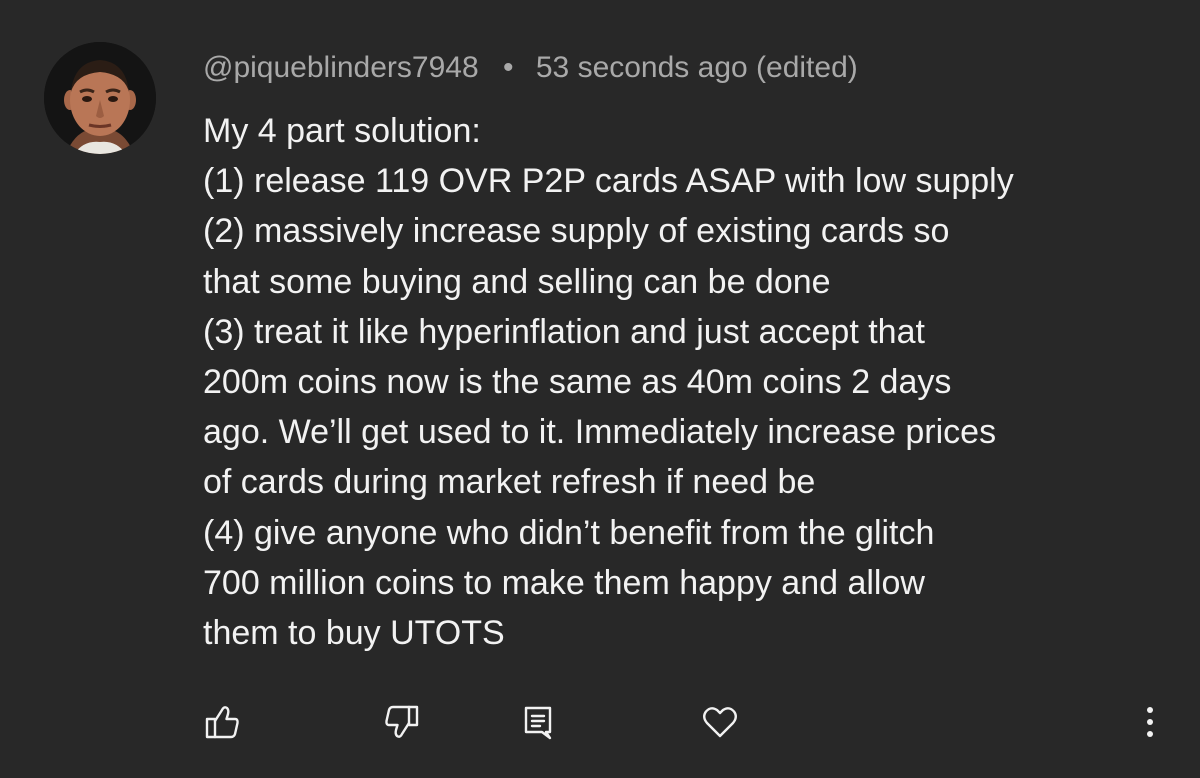 The image size is (1200, 778). I want to click on more-options-button, so click(1150, 722).